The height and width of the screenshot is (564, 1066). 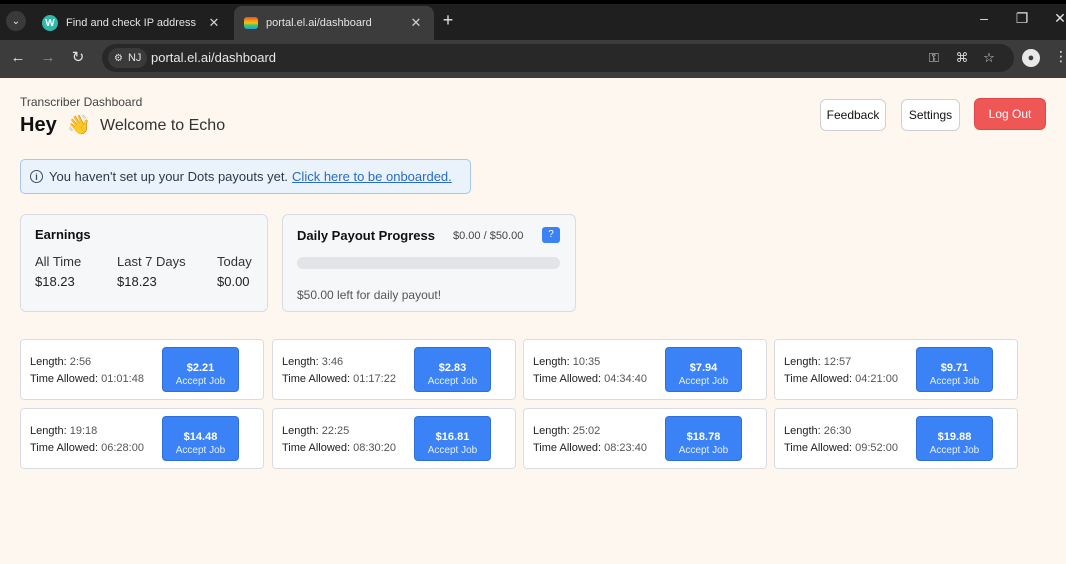 What do you see at coordinates (817, 431) in the screenshot?
I see `job-length: Length: 26:30` at bounding box center [817, 431].